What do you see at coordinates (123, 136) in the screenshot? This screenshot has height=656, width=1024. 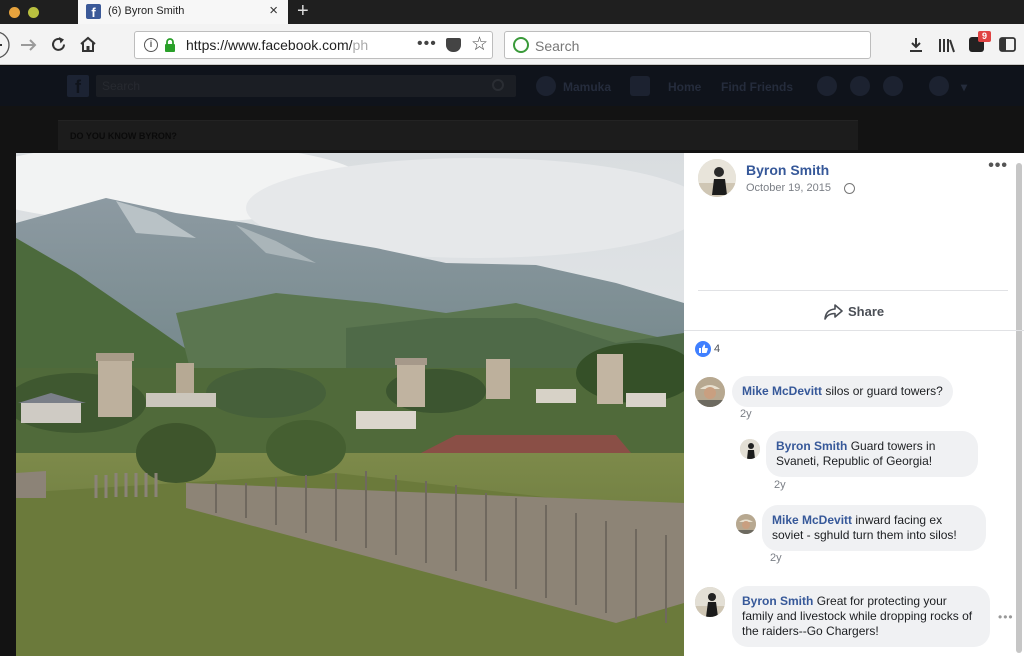 I see `section-title: DO YOU KNOW BYRON?` at bounding box center [123, 136].